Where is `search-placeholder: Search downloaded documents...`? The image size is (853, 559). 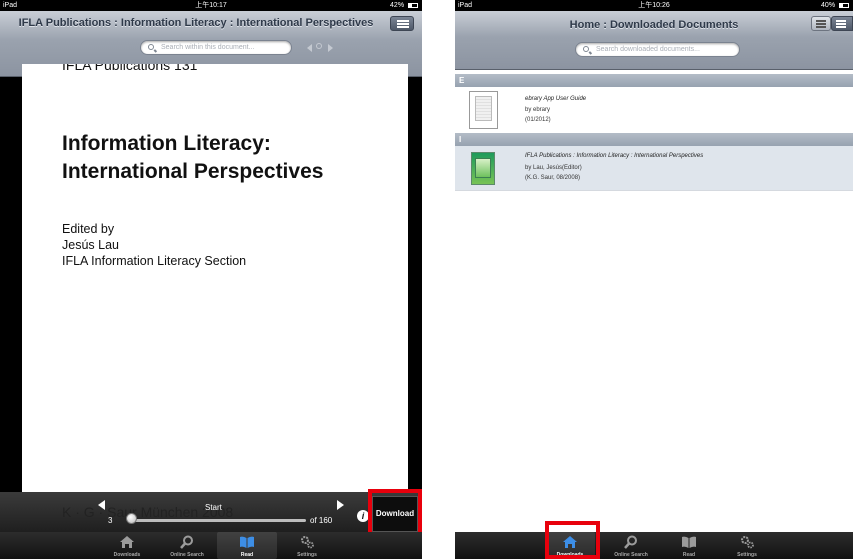 search-placeholder: Search downloaded documents... is located at coordinates (648, 49).